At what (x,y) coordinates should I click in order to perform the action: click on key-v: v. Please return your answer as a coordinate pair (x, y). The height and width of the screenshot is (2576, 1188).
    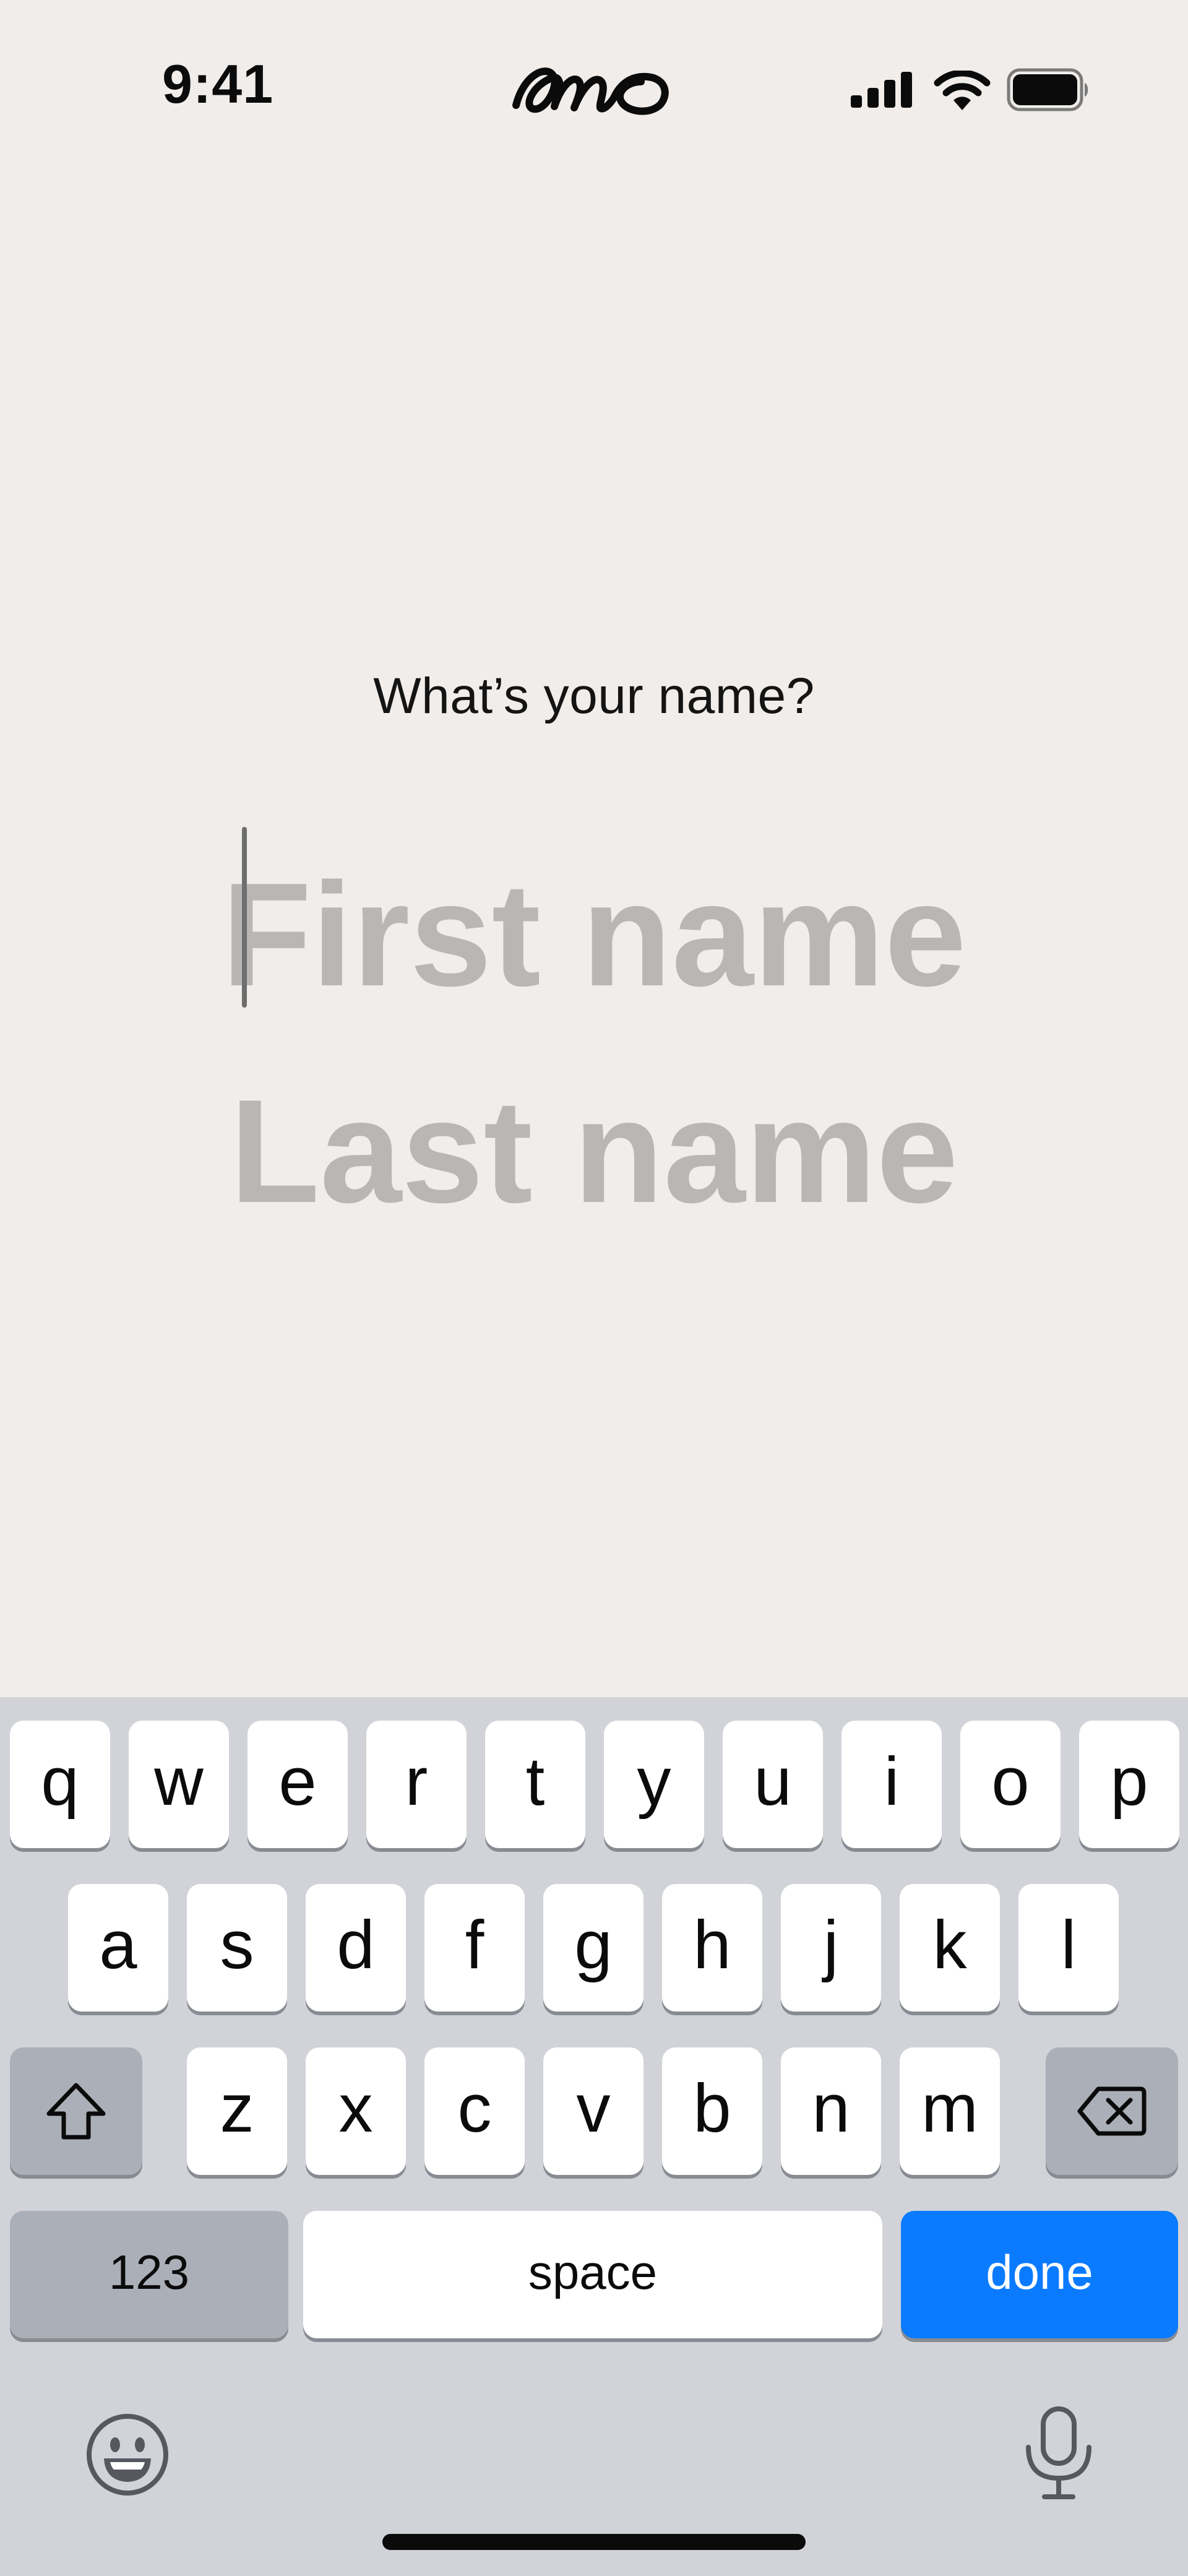
    Looking at the image, I should click on (593, 2111).